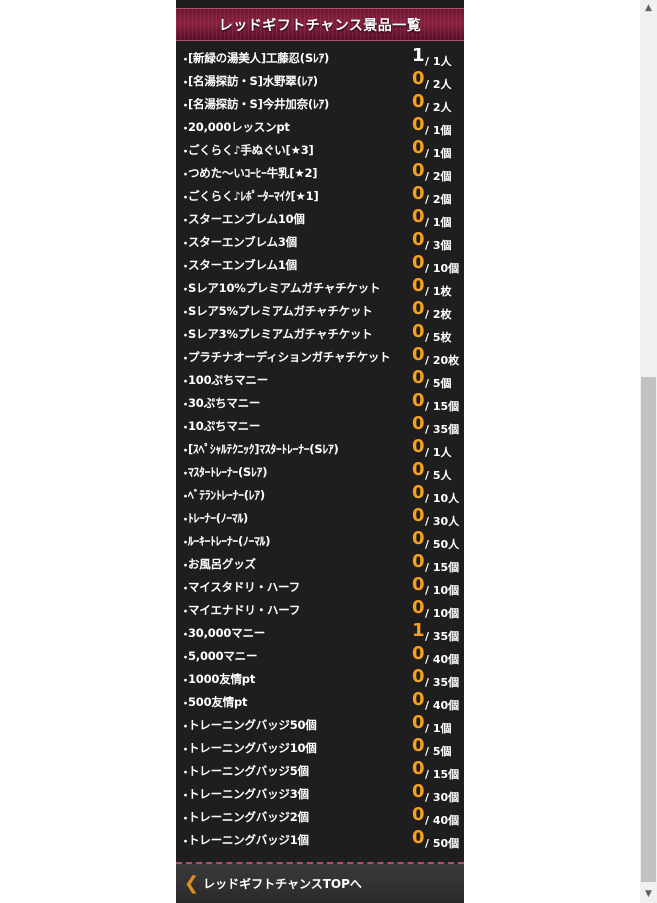 The width and height of the screenshot is (657, 903). I want to click on back-to-top-button: ❮ レッドギフトチャンスTOPへ, so click(320, 882).